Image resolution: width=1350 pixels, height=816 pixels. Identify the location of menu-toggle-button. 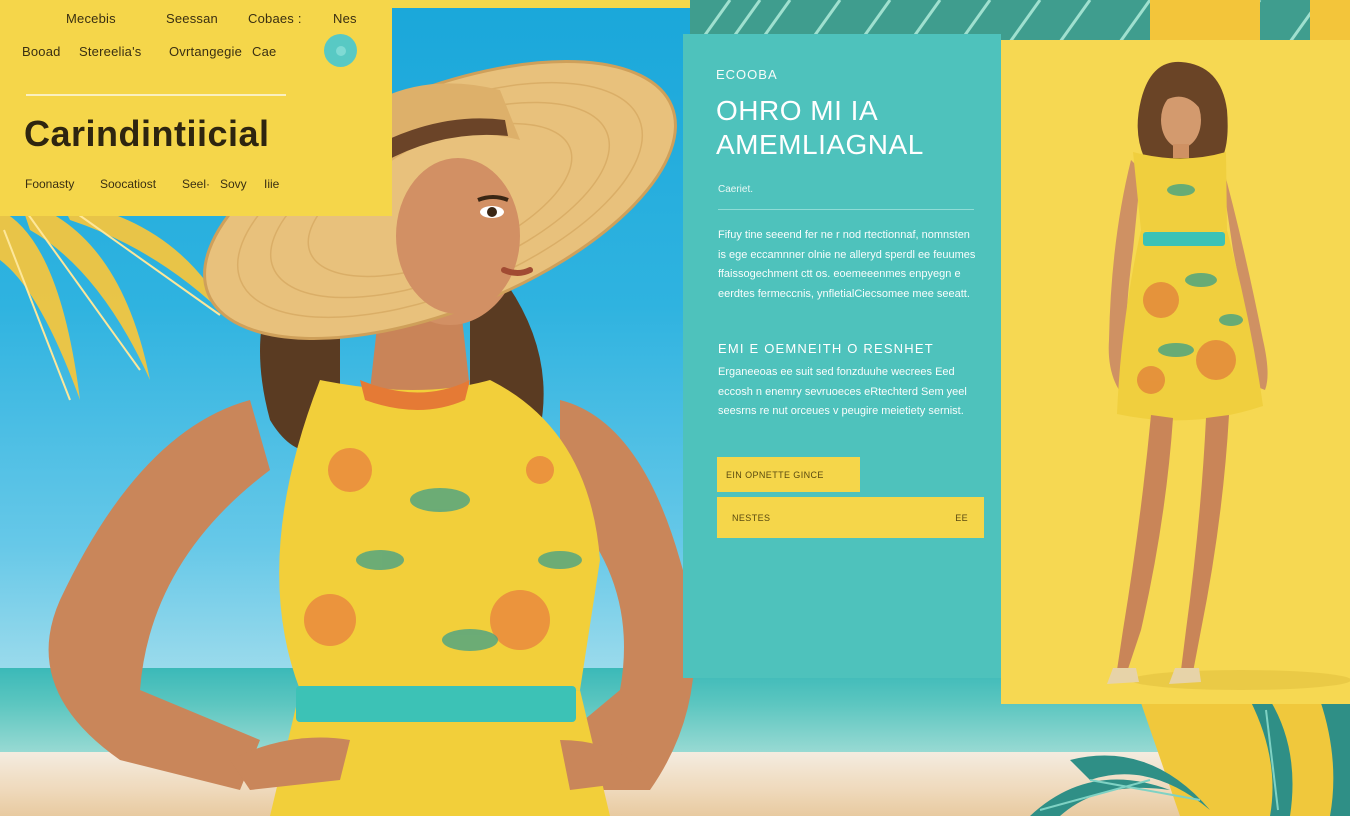
(340, 50).